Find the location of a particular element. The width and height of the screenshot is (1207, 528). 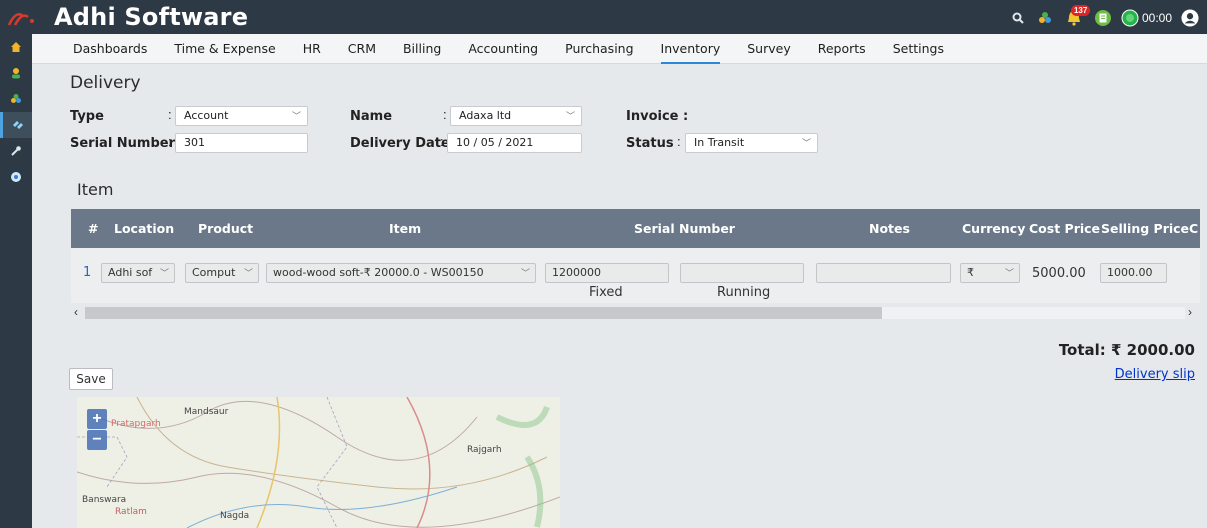

user-avatar-icon is located at coordinates (1190, 18).